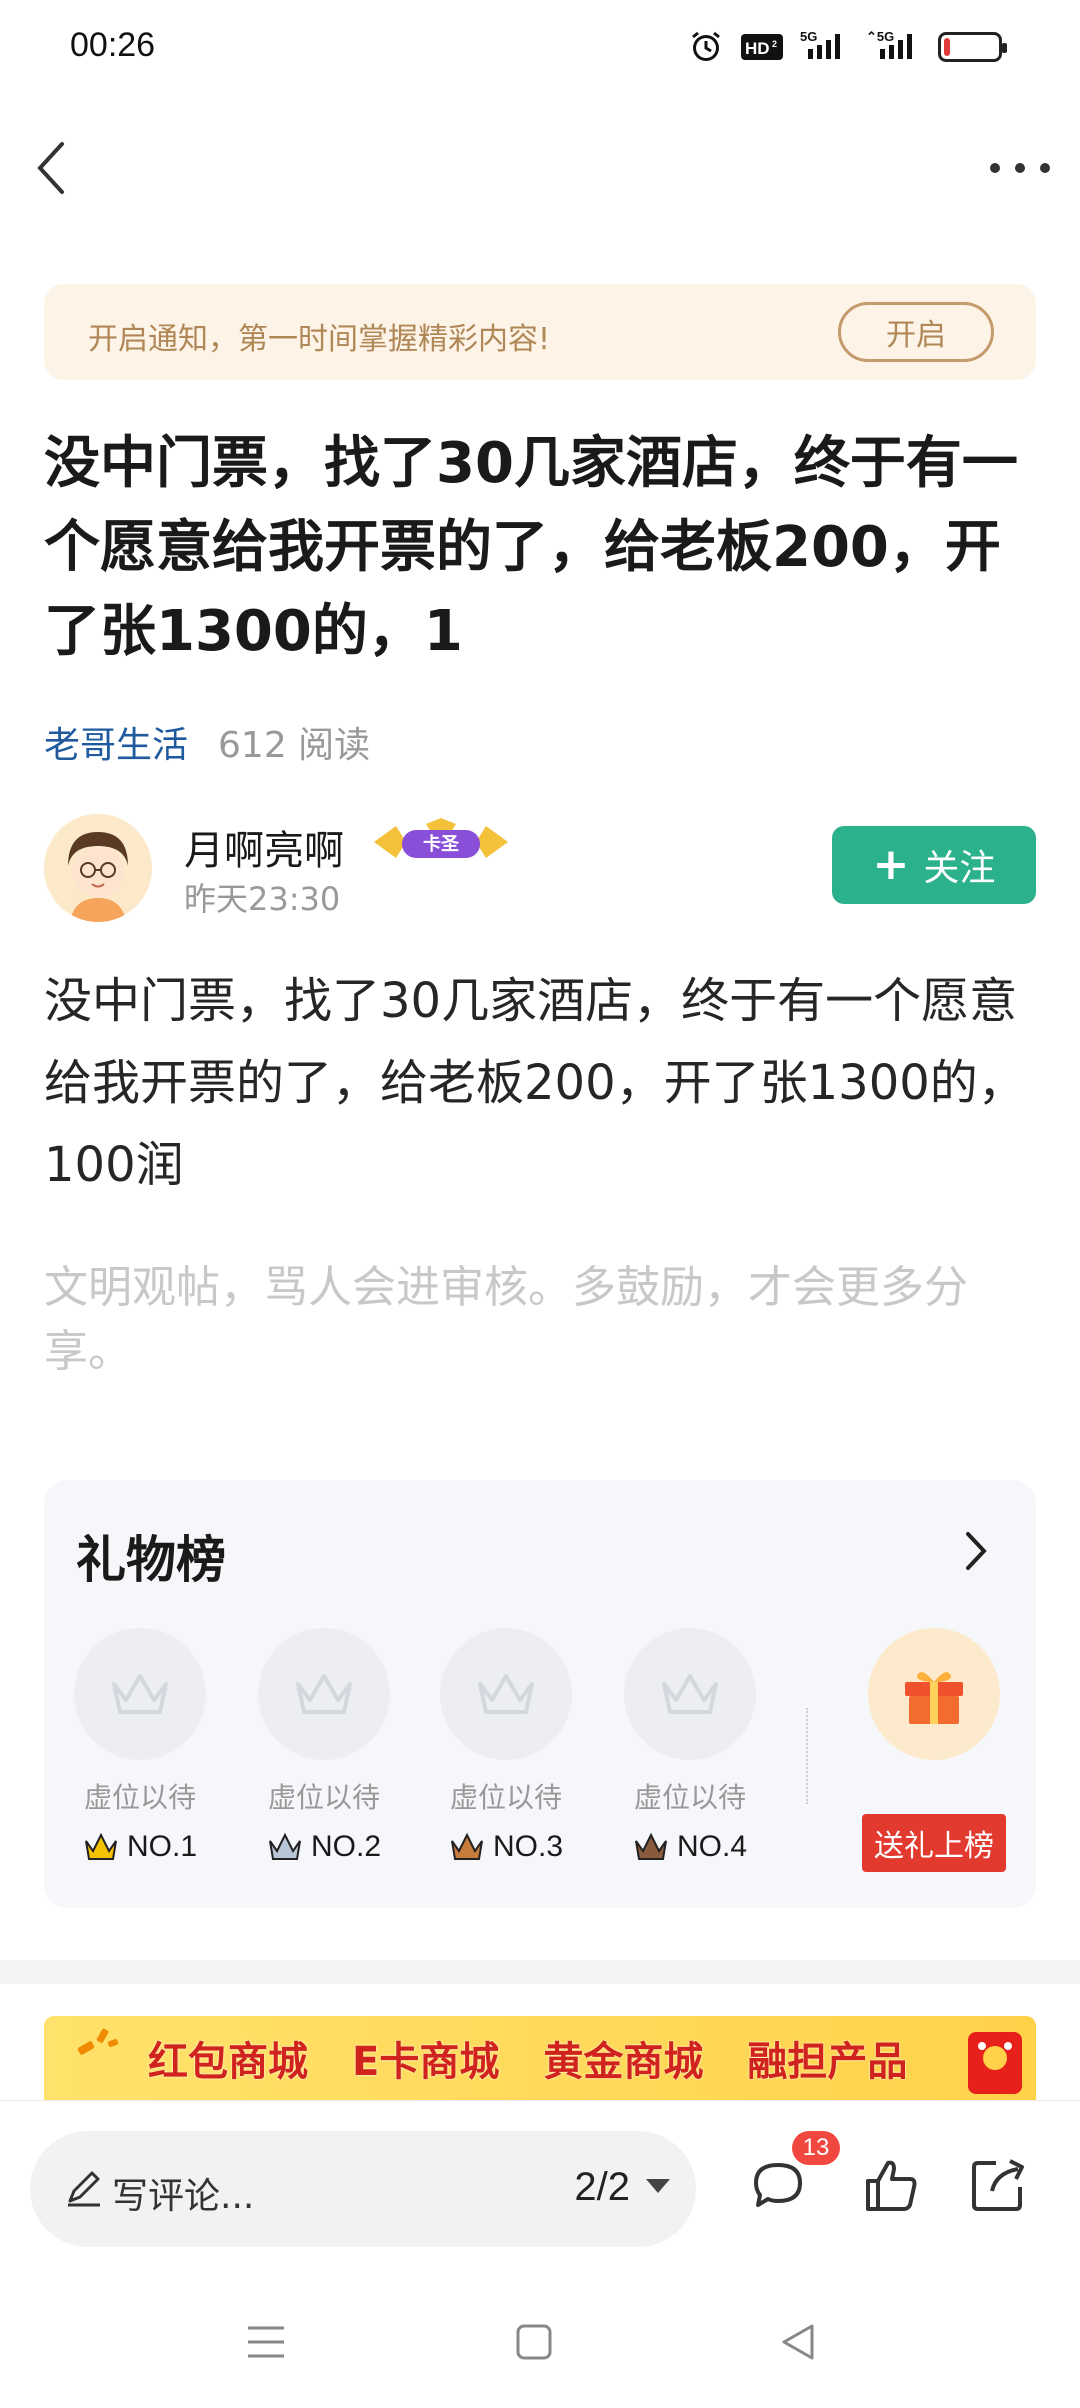 The height and width of the screenshot is (2408, 1080). I want to click on gift-board-title: 礼物榜, so click(151, 1560).